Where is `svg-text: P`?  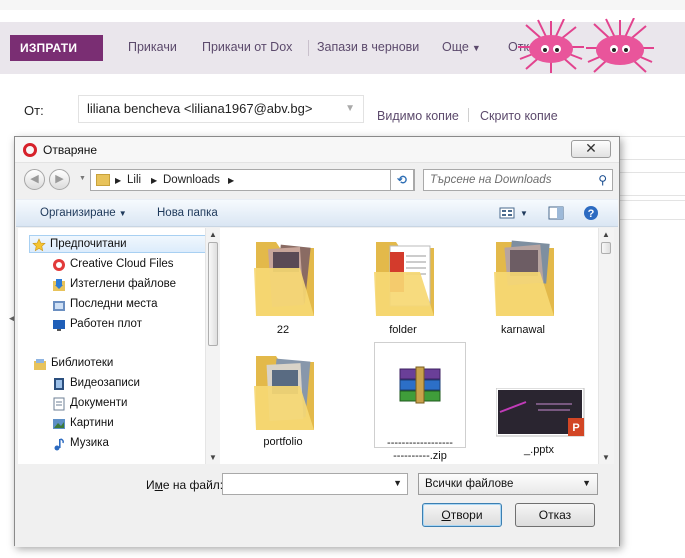
svg-text: P is located at coordinates (575, 428).